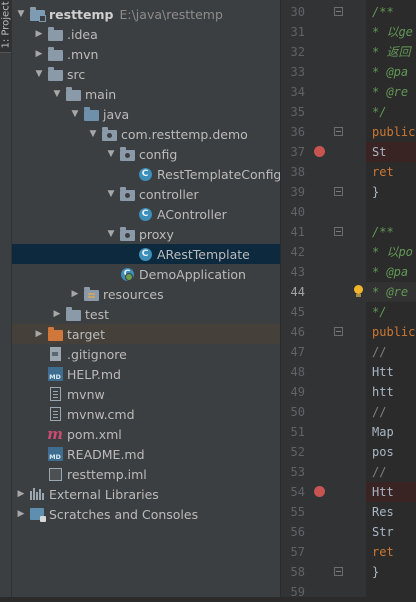 The width and height of the screenshot is (416, 602). What do you see at coordinates (297, 332) in the screenshot?
I see `line-number: 46` at bounding box center [297, 332].